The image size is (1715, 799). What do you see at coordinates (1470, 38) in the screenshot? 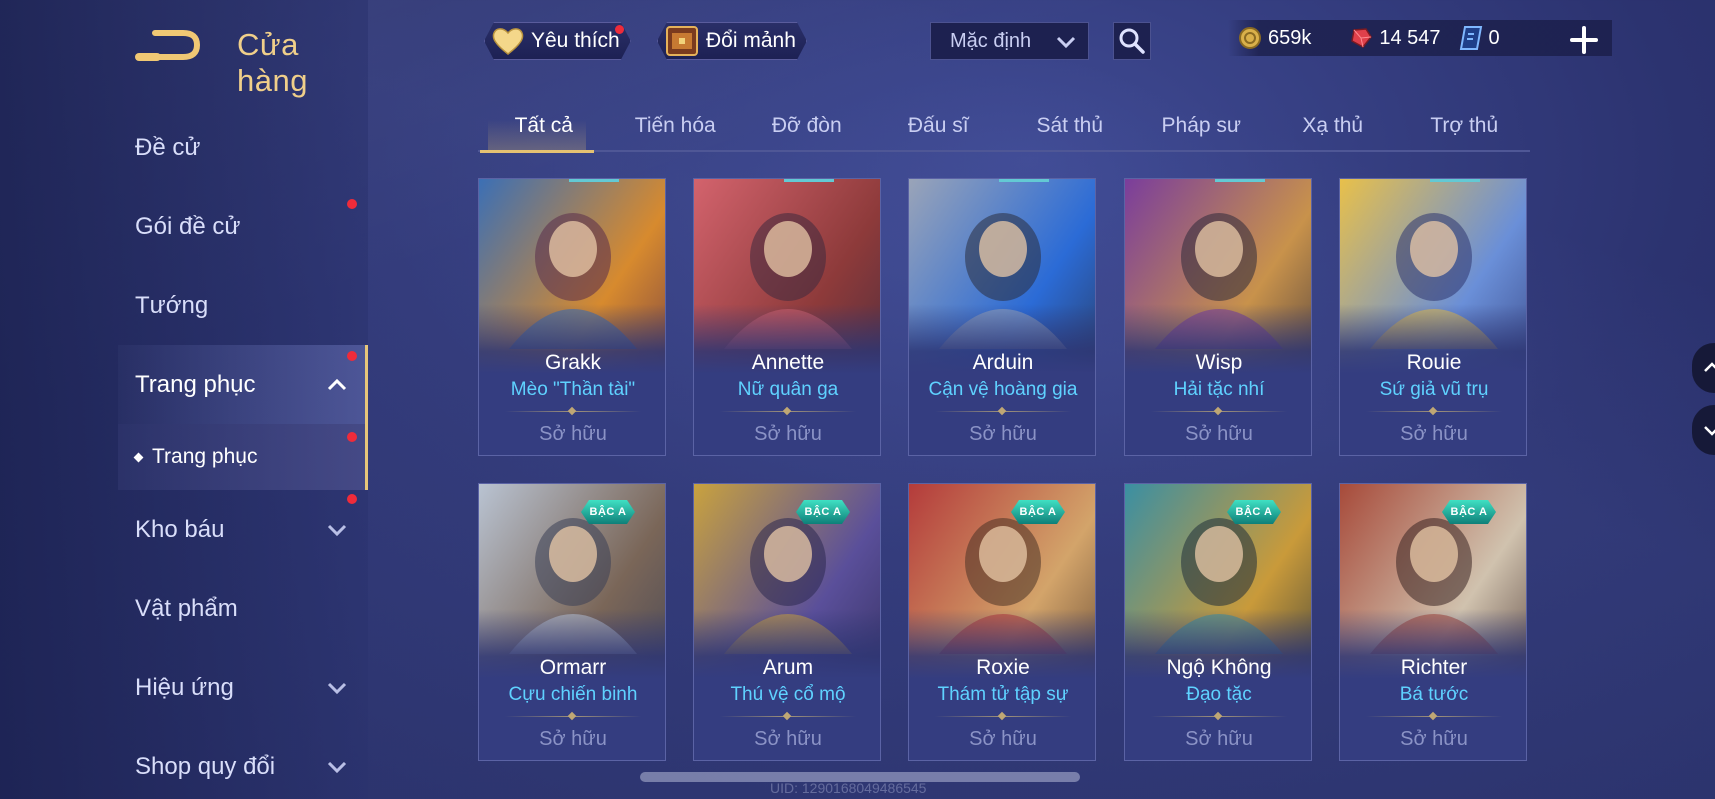
I see `voucher-icon` at bounding box center [1470, 38].